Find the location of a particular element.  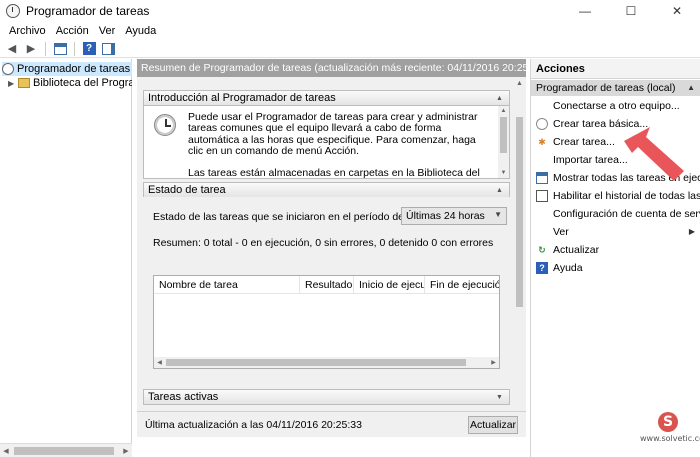

intro-section-title: Introducción al Programador de tareas is located at coordinates (242, 98).